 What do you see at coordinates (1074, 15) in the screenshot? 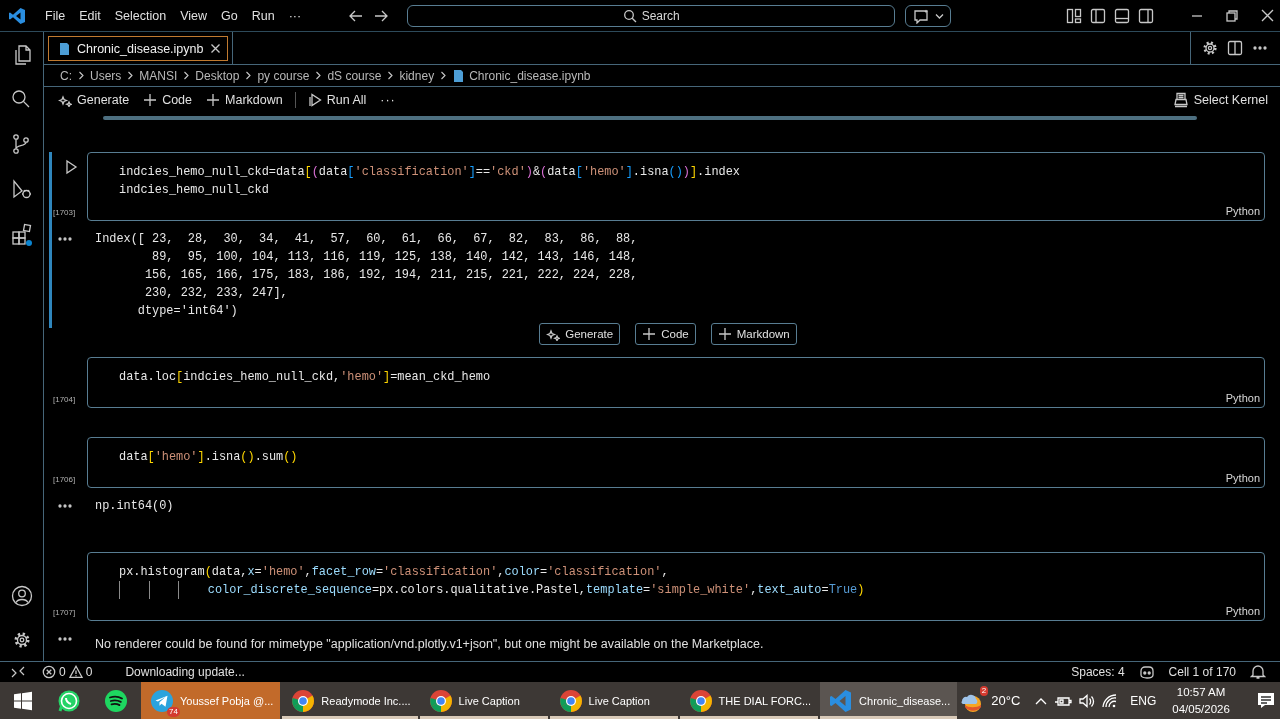
I see `layout-grid-icon` at bounding box center [1074, 15].